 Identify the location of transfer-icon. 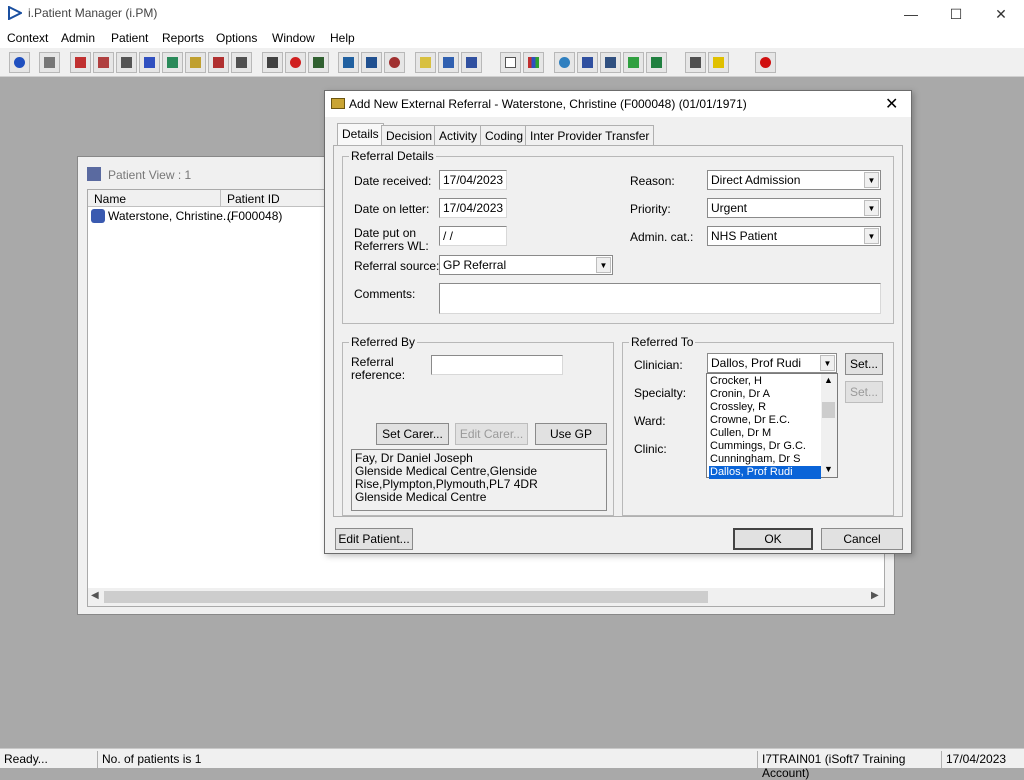
(241, 62).